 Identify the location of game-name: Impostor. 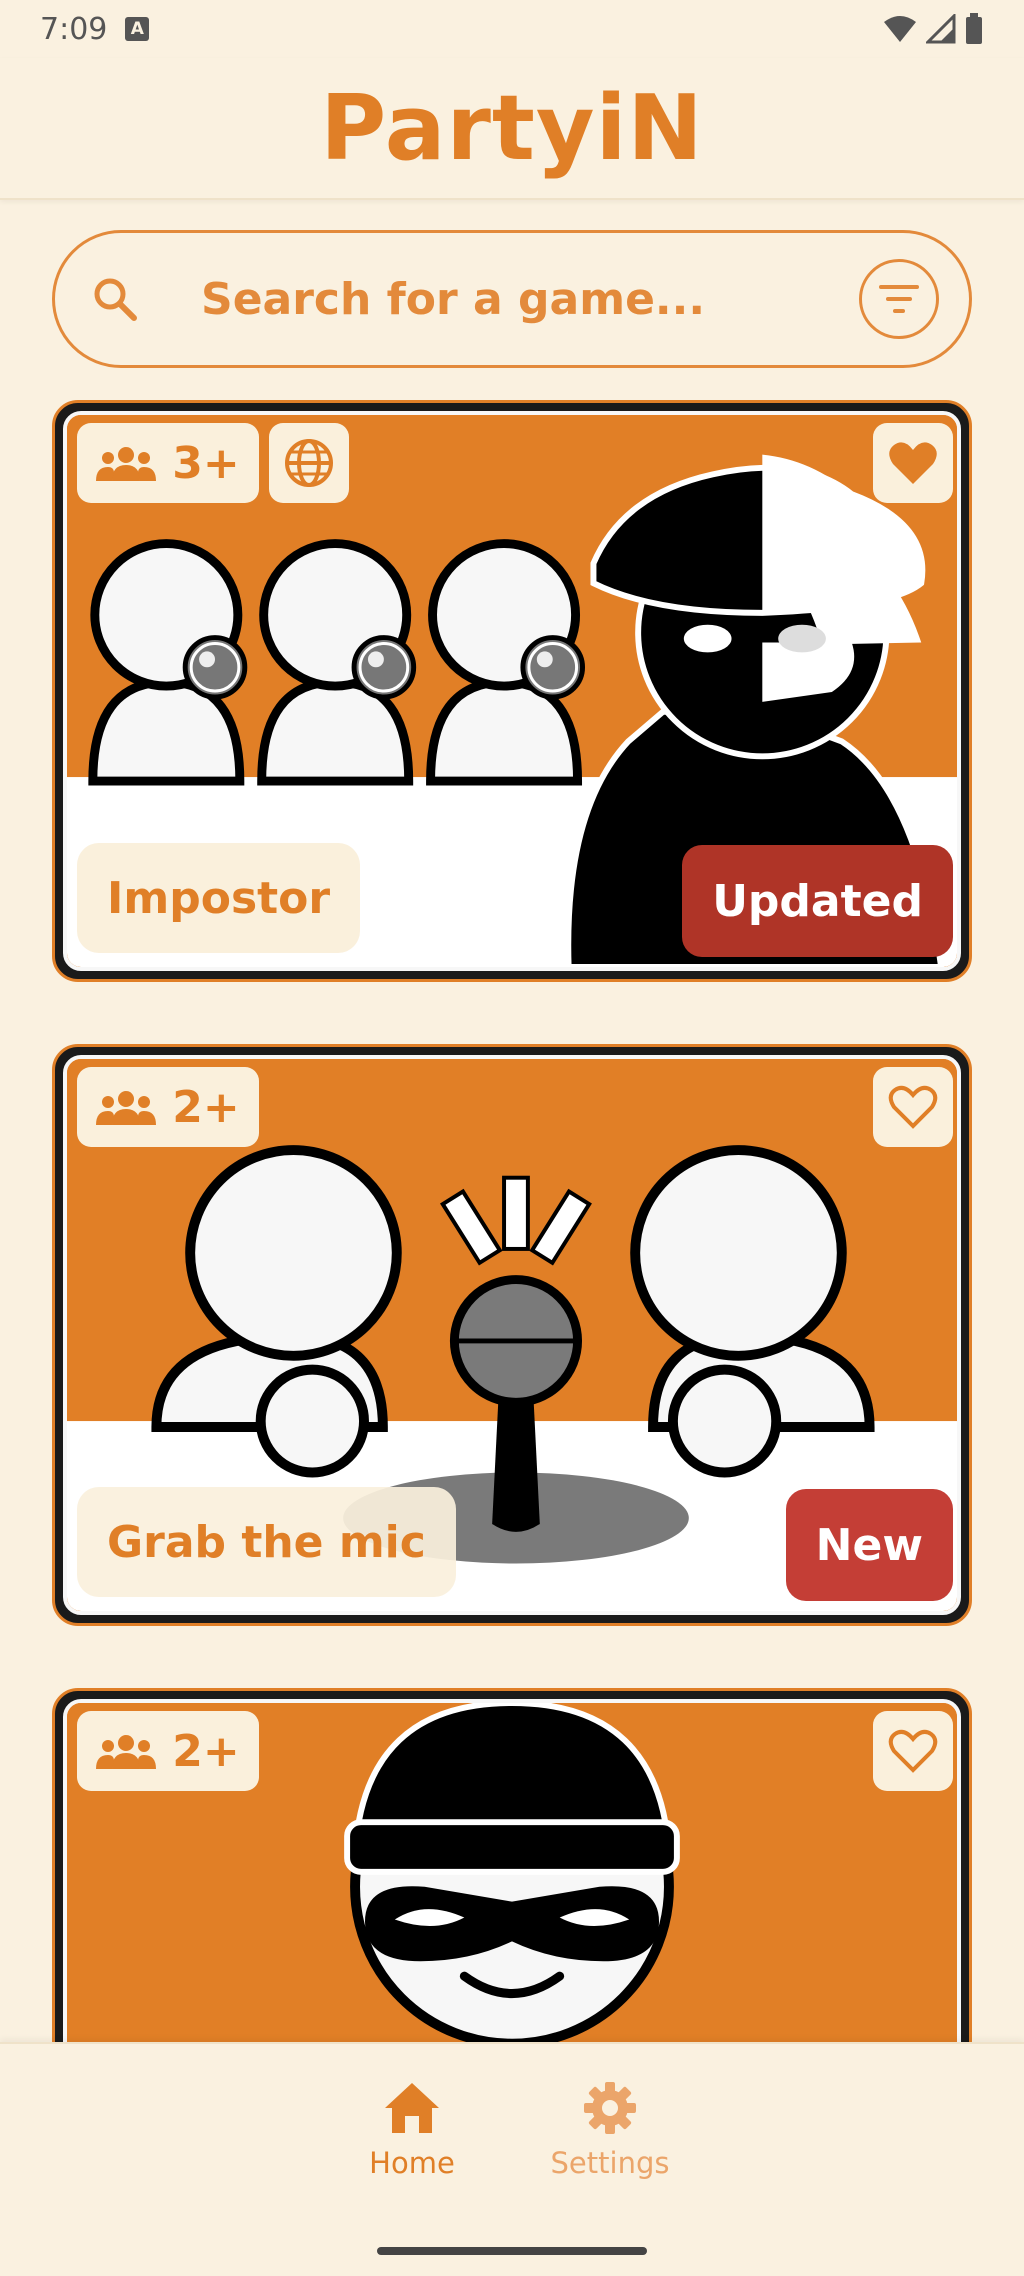
(219, 898).